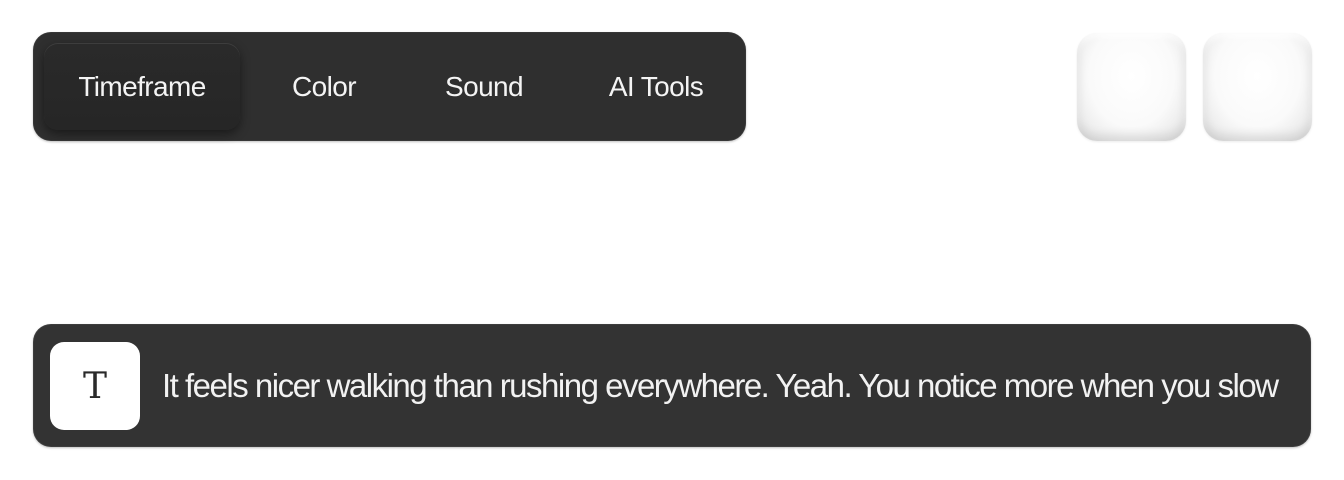  Describe the element at coordinates (142, 86) in the screenshot. I see `tab-timeframe: Timeframe` at that location.